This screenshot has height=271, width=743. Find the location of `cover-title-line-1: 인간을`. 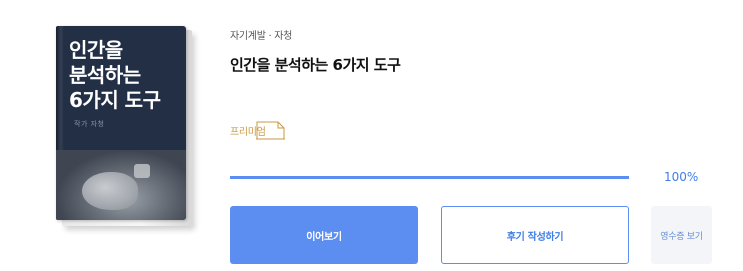

cover-title-line-1: 인간을 is located at coordinates (96, 50).